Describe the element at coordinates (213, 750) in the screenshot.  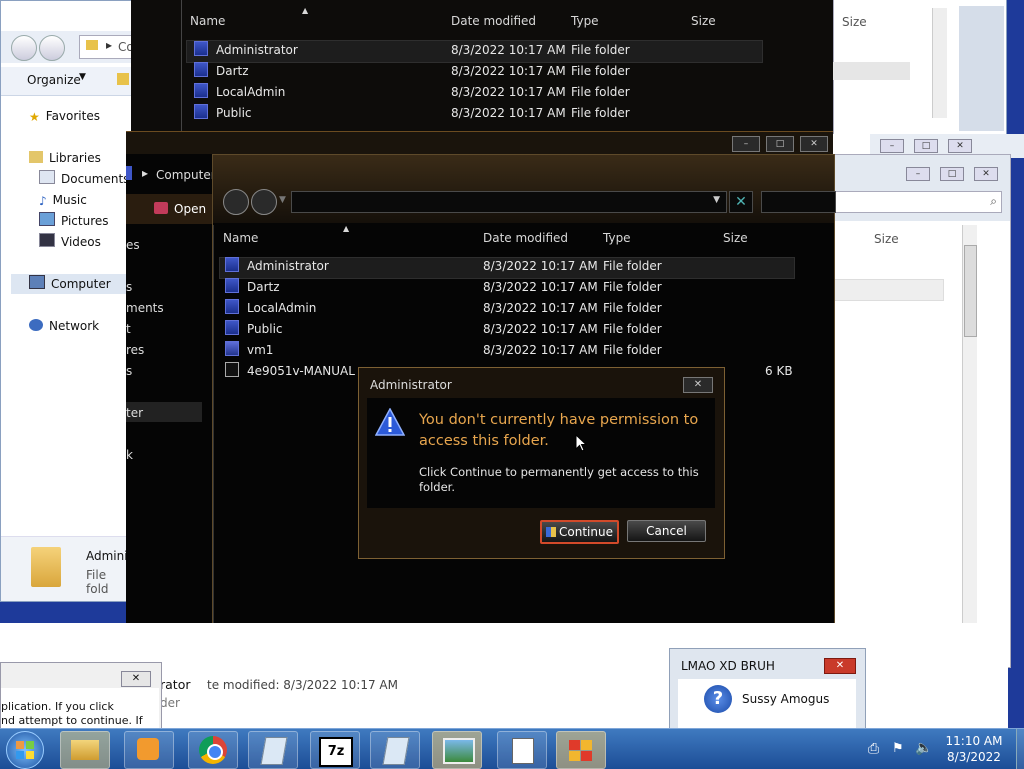
I see `taskbar-chrome-button` at that location.